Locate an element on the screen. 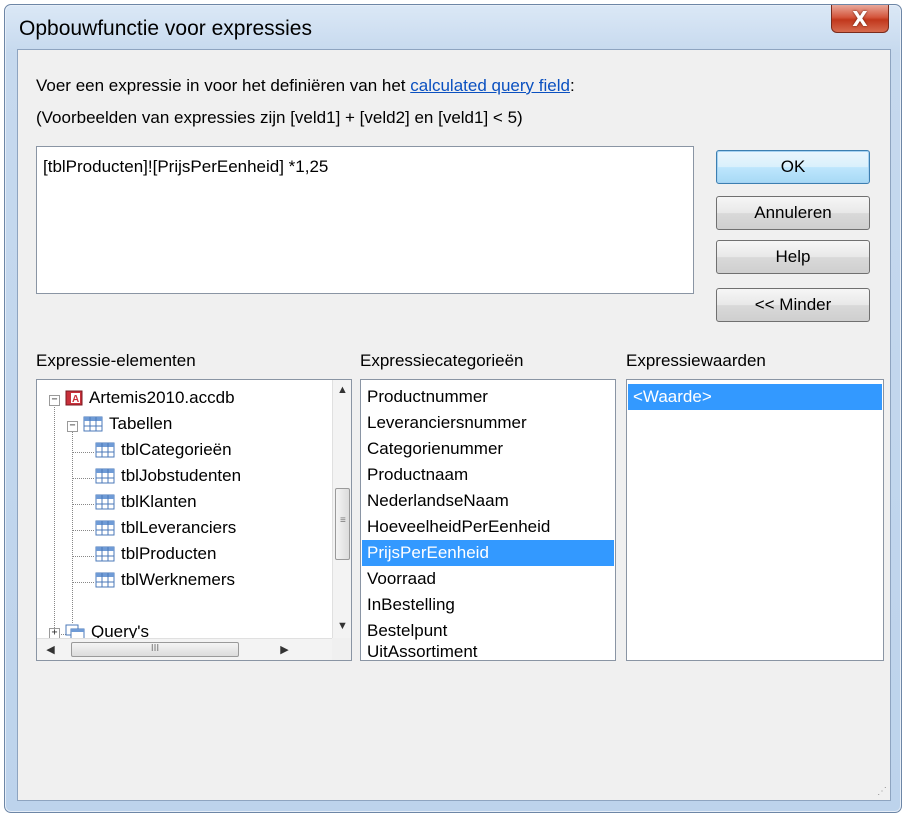 This screenshot has width=906, height=817. category-item-selected: PrijsPerEenheid is located at coordinates (488, 553).